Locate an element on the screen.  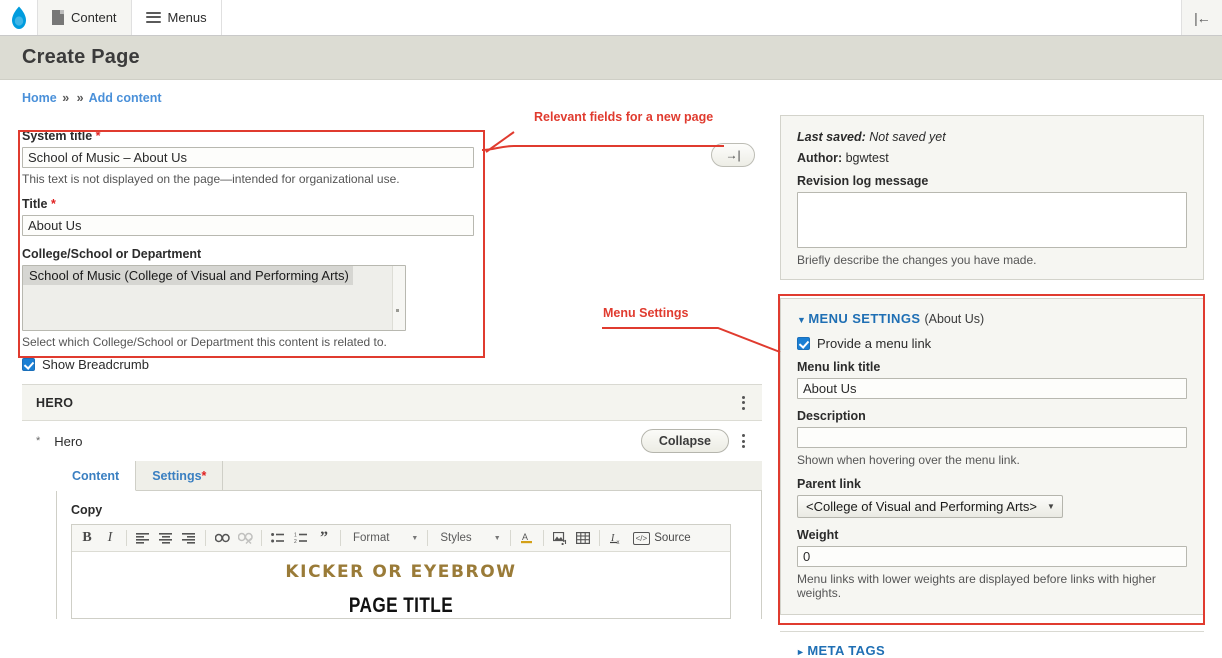
format-dropdown-label: Format is located at coordinates (371, 538).